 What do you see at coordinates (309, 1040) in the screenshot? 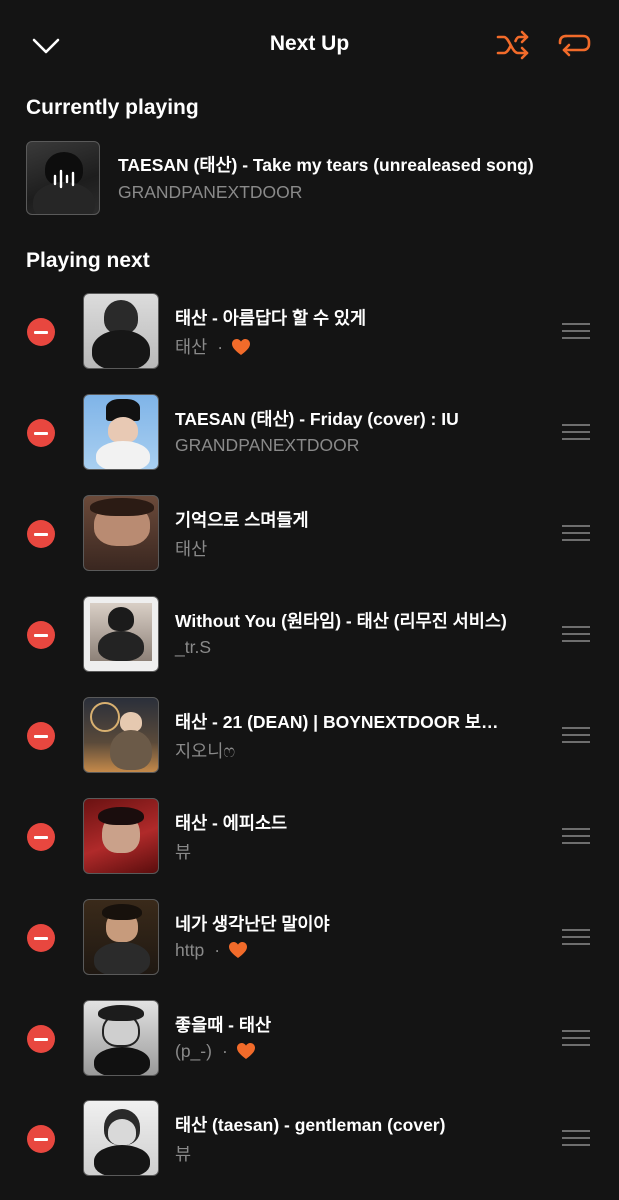
I see `queue-item: 좋을때 - 태산 (p_-) ·` at bounding box center [309, 1040].